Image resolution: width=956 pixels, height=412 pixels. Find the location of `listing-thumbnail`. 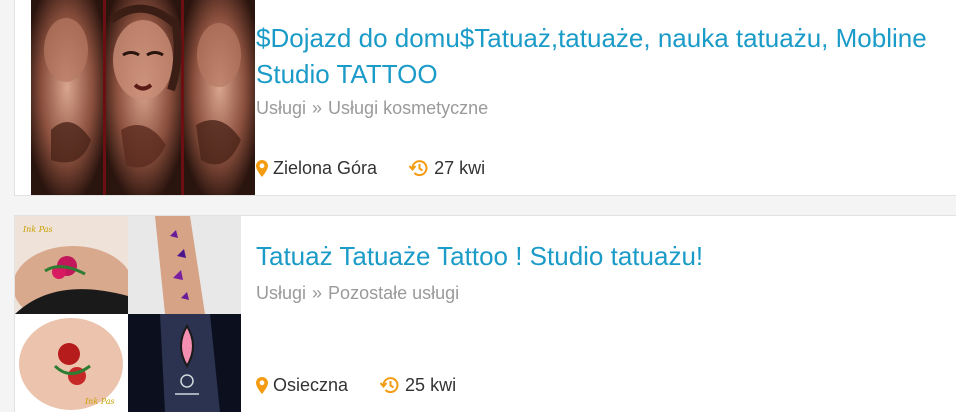

listing-thumbnail is located at coordinates (143, 97).